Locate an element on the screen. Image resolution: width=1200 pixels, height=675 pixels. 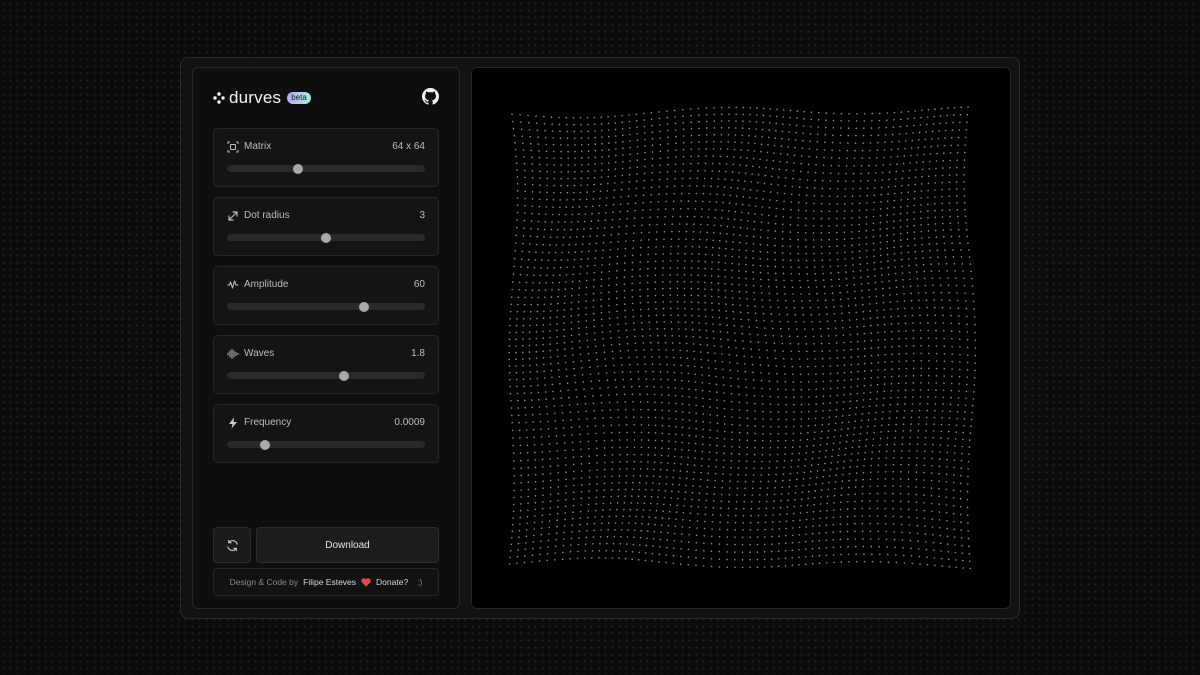
waves-control: Waves 1.8 is located at coordinates (326, 364).